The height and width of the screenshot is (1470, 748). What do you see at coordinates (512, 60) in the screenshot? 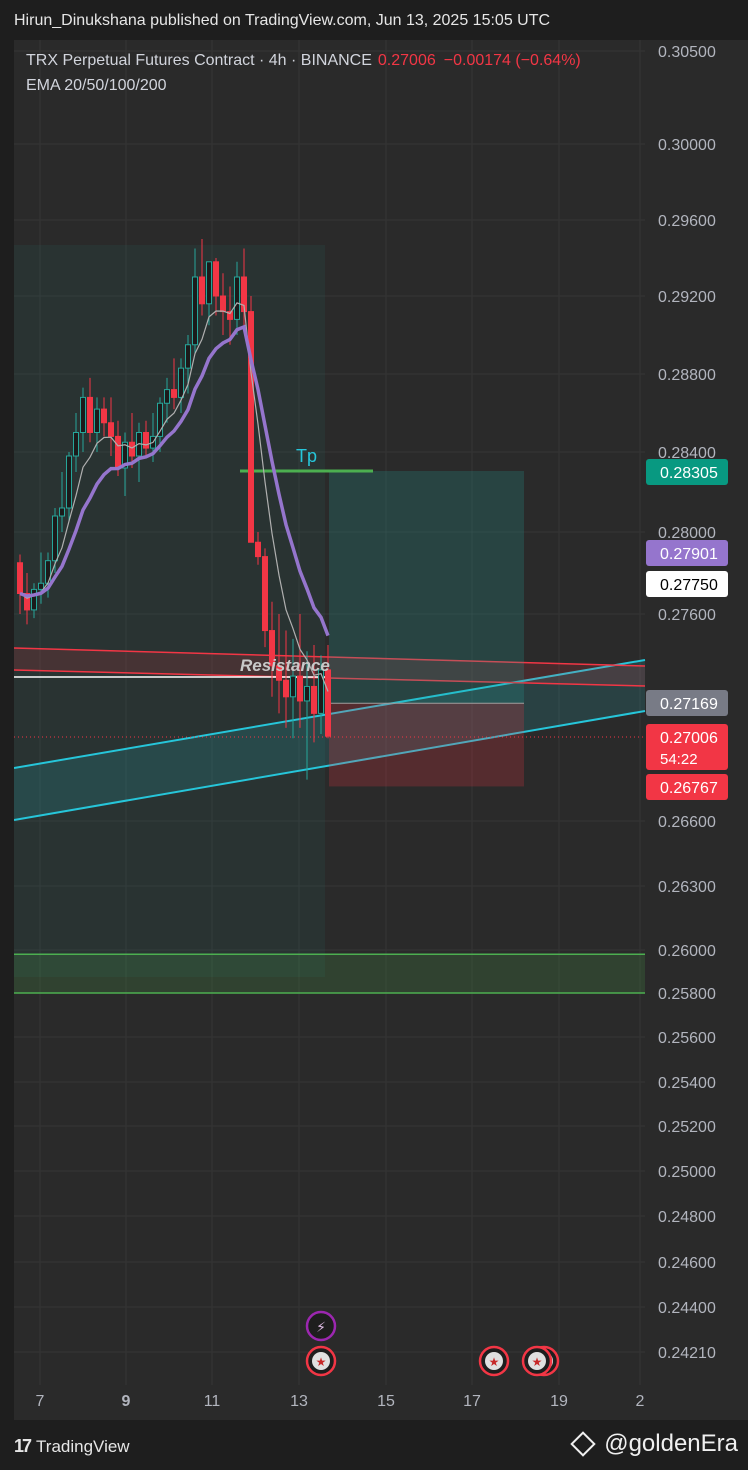
I see `price-change: −0.00174 (−0.64%)` at bounding box center [512, 60].